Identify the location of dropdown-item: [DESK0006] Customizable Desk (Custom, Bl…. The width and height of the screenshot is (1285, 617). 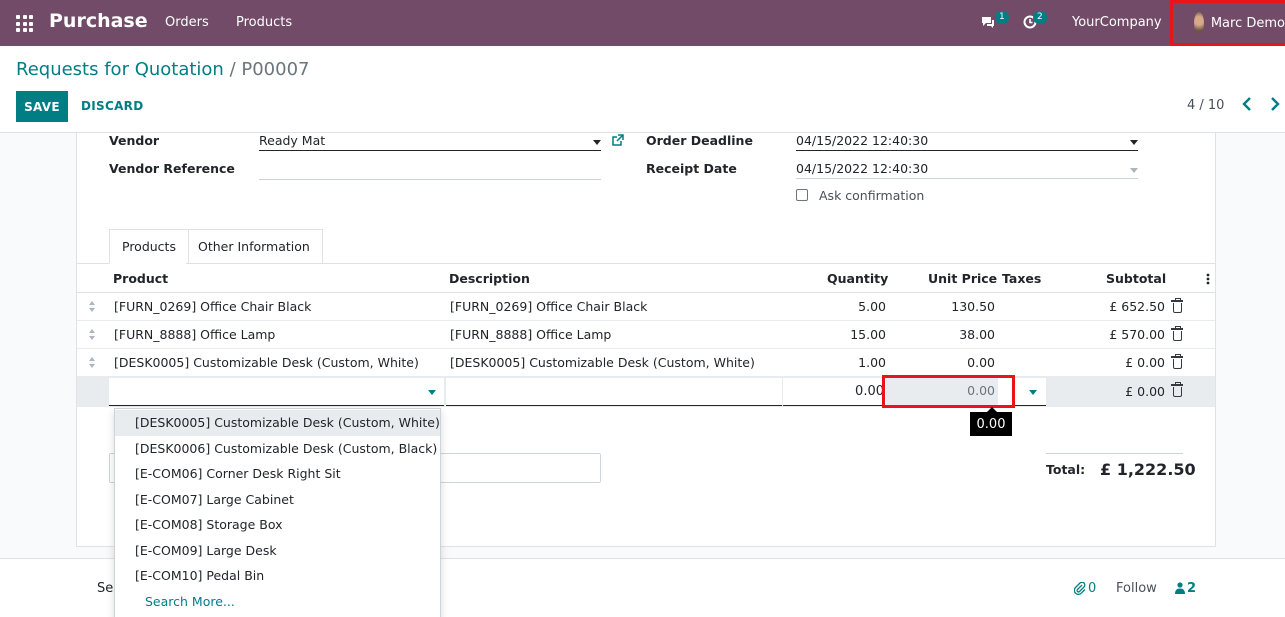
(277, 449).